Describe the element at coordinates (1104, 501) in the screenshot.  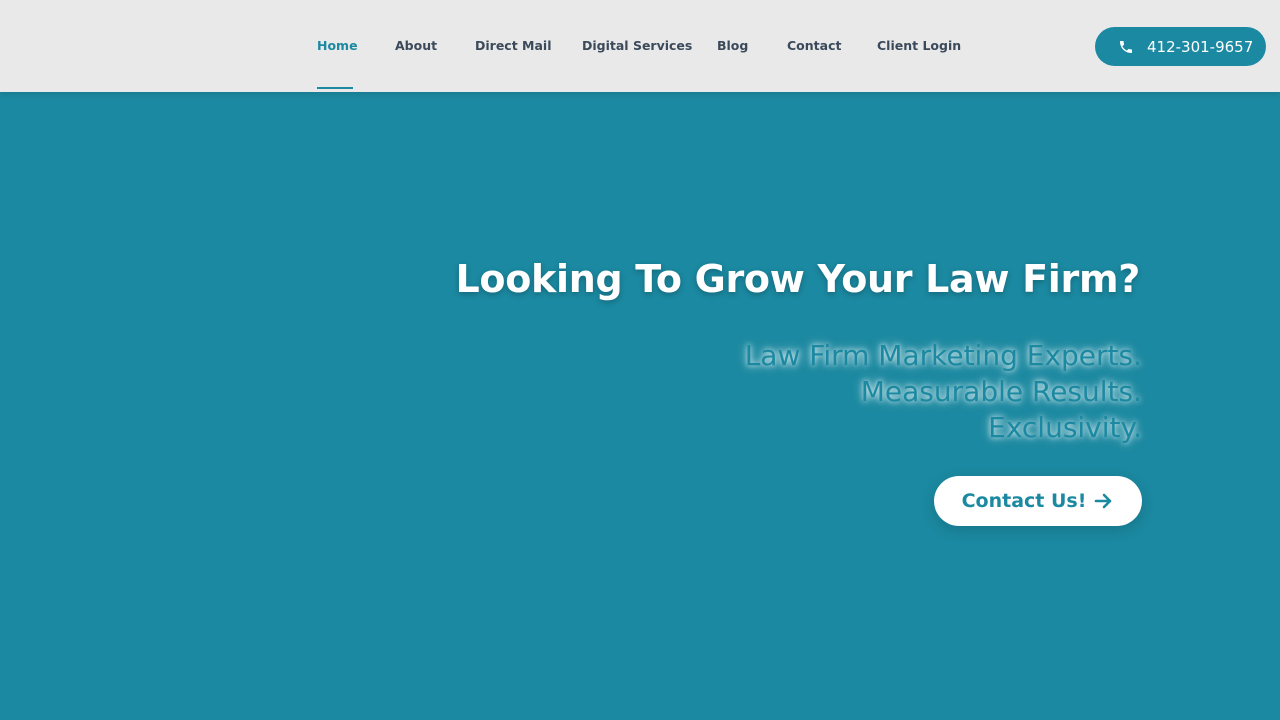
I see `arrow-right-icon` at that location.